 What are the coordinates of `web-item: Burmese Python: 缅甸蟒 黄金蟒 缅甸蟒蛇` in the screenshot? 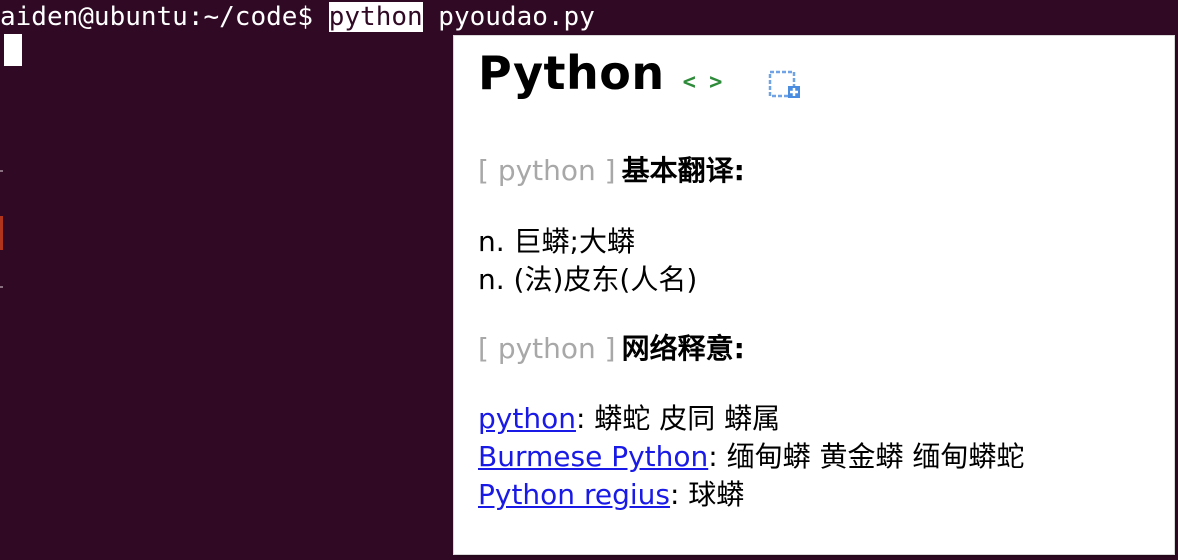 It's located at (751, 457).